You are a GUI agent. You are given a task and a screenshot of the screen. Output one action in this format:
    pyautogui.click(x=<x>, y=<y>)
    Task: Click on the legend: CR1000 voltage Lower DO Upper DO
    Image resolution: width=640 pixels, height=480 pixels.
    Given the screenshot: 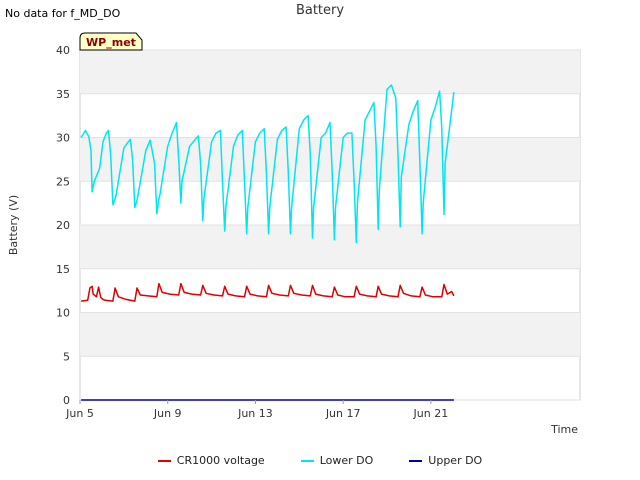 What is the action you would take?
    pyautogui.click(x=320, y=460)
    